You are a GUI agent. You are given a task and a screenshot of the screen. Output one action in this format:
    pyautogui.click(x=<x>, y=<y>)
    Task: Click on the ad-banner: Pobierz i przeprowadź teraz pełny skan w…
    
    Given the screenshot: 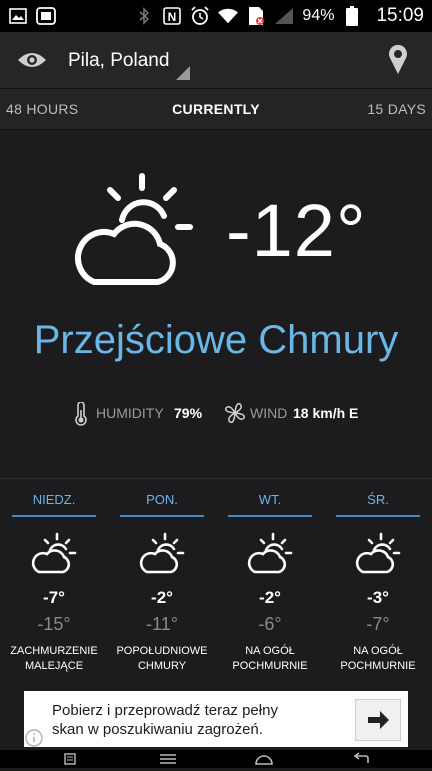 What is the action you would take?
    pyautogui.click(x=216, y=719)
    